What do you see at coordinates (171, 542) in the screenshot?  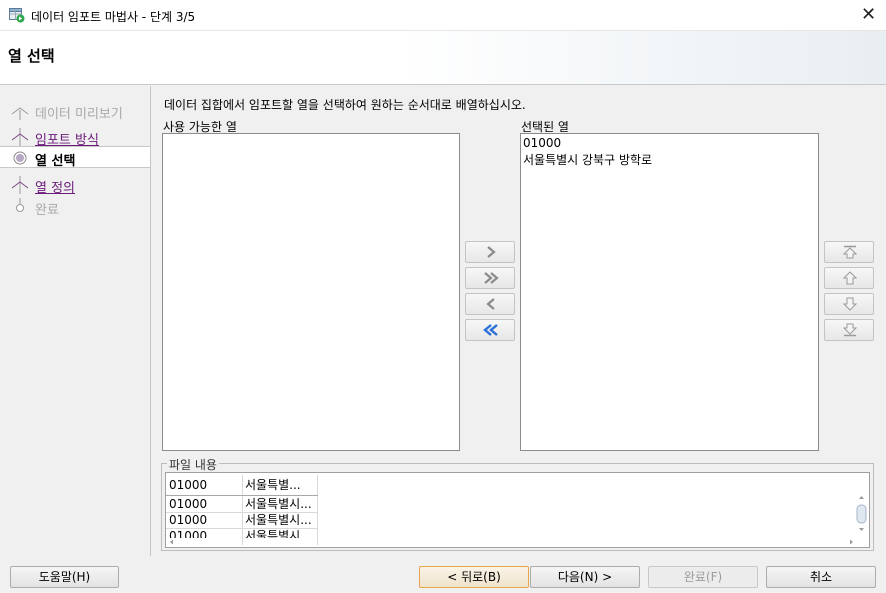 I see `scroll-left-icon` at bounding box center [171, 542].